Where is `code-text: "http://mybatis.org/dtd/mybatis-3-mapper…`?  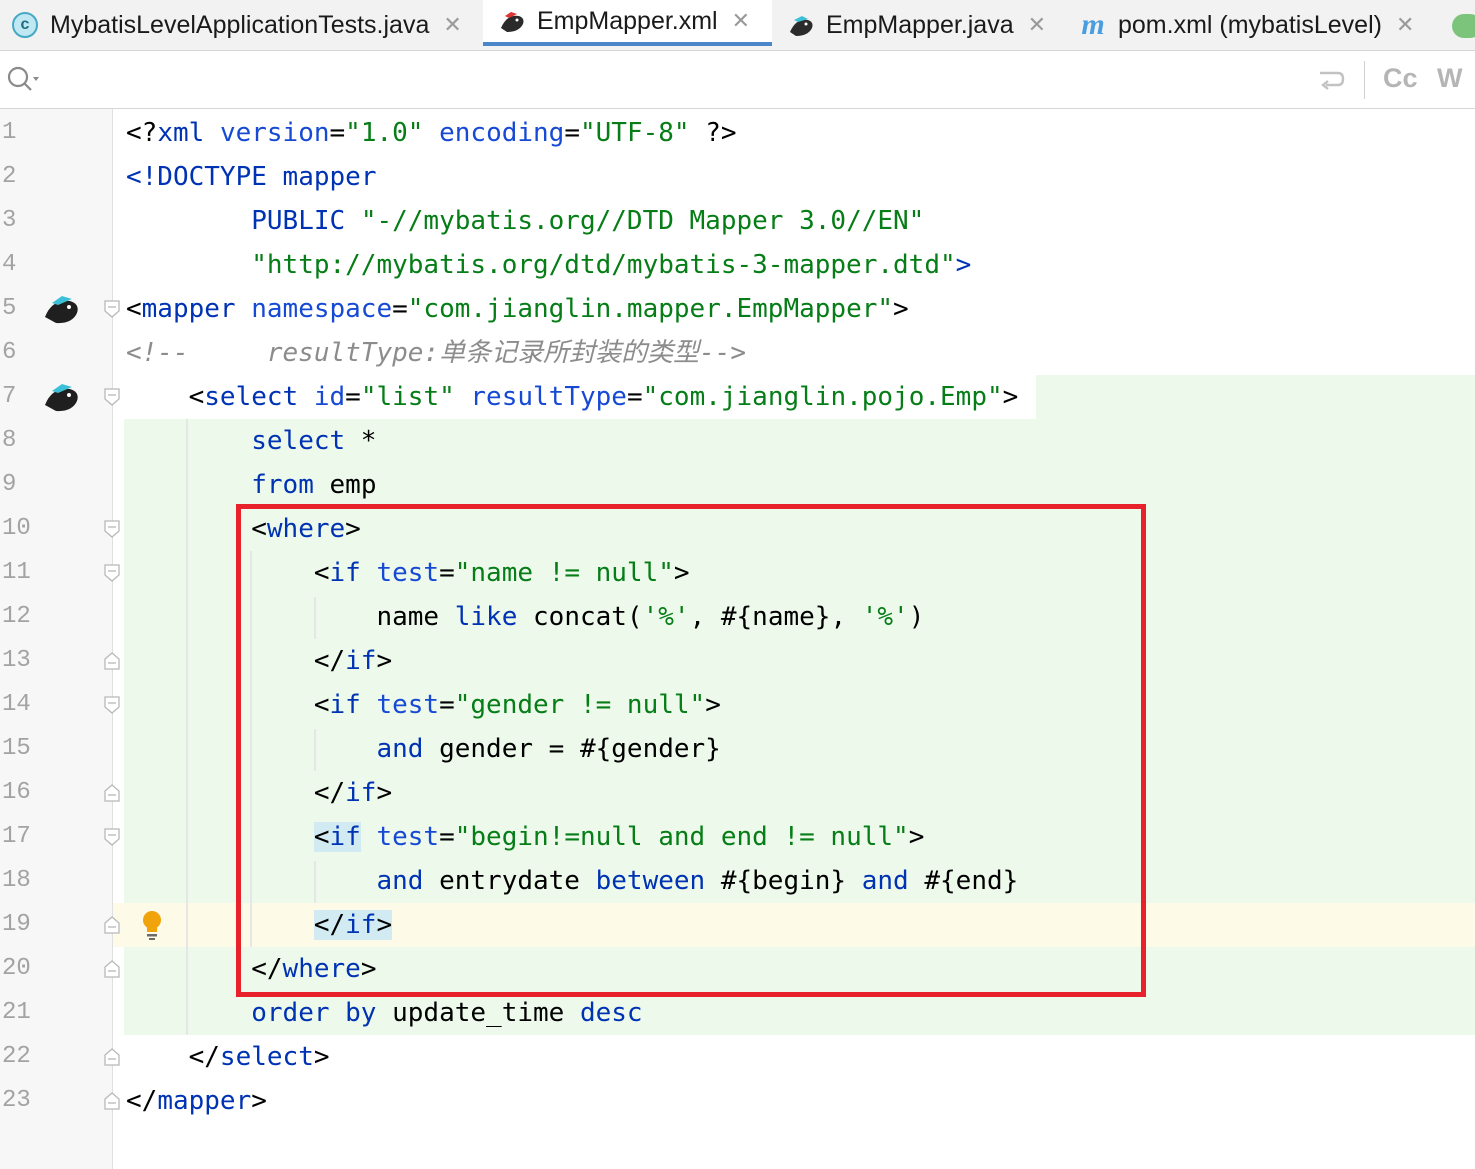
code-text: "http://mybatis.org/dtd/mybatis-3-mapper… is located at coordinates (611, 265).